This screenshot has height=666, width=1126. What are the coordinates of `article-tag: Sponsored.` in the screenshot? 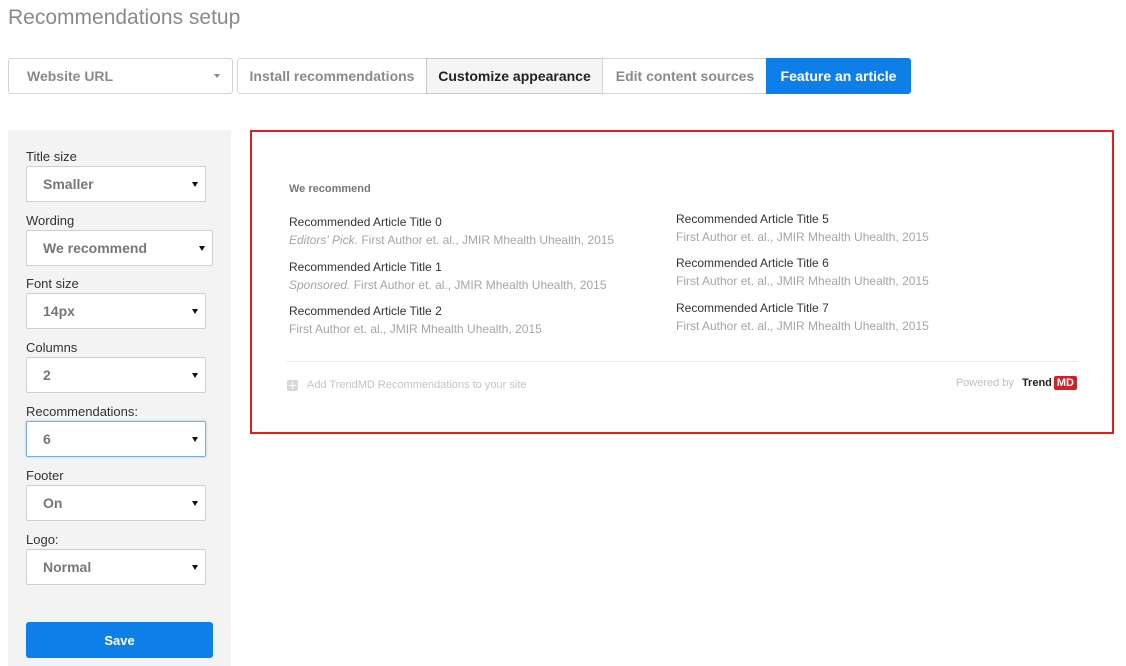 It's located at (320, 285).